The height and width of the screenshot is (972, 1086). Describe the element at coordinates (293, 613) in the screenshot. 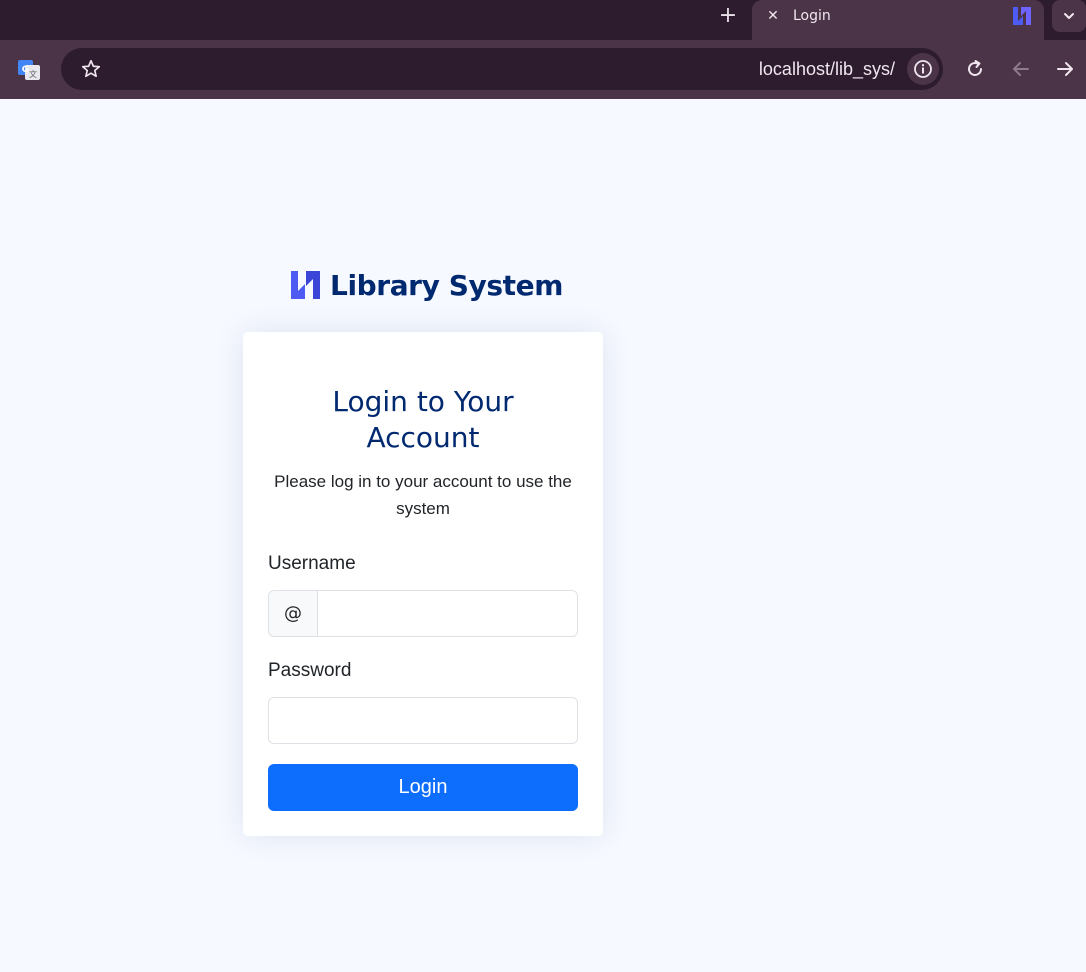

I see `at-sign-addon: @` at that location.